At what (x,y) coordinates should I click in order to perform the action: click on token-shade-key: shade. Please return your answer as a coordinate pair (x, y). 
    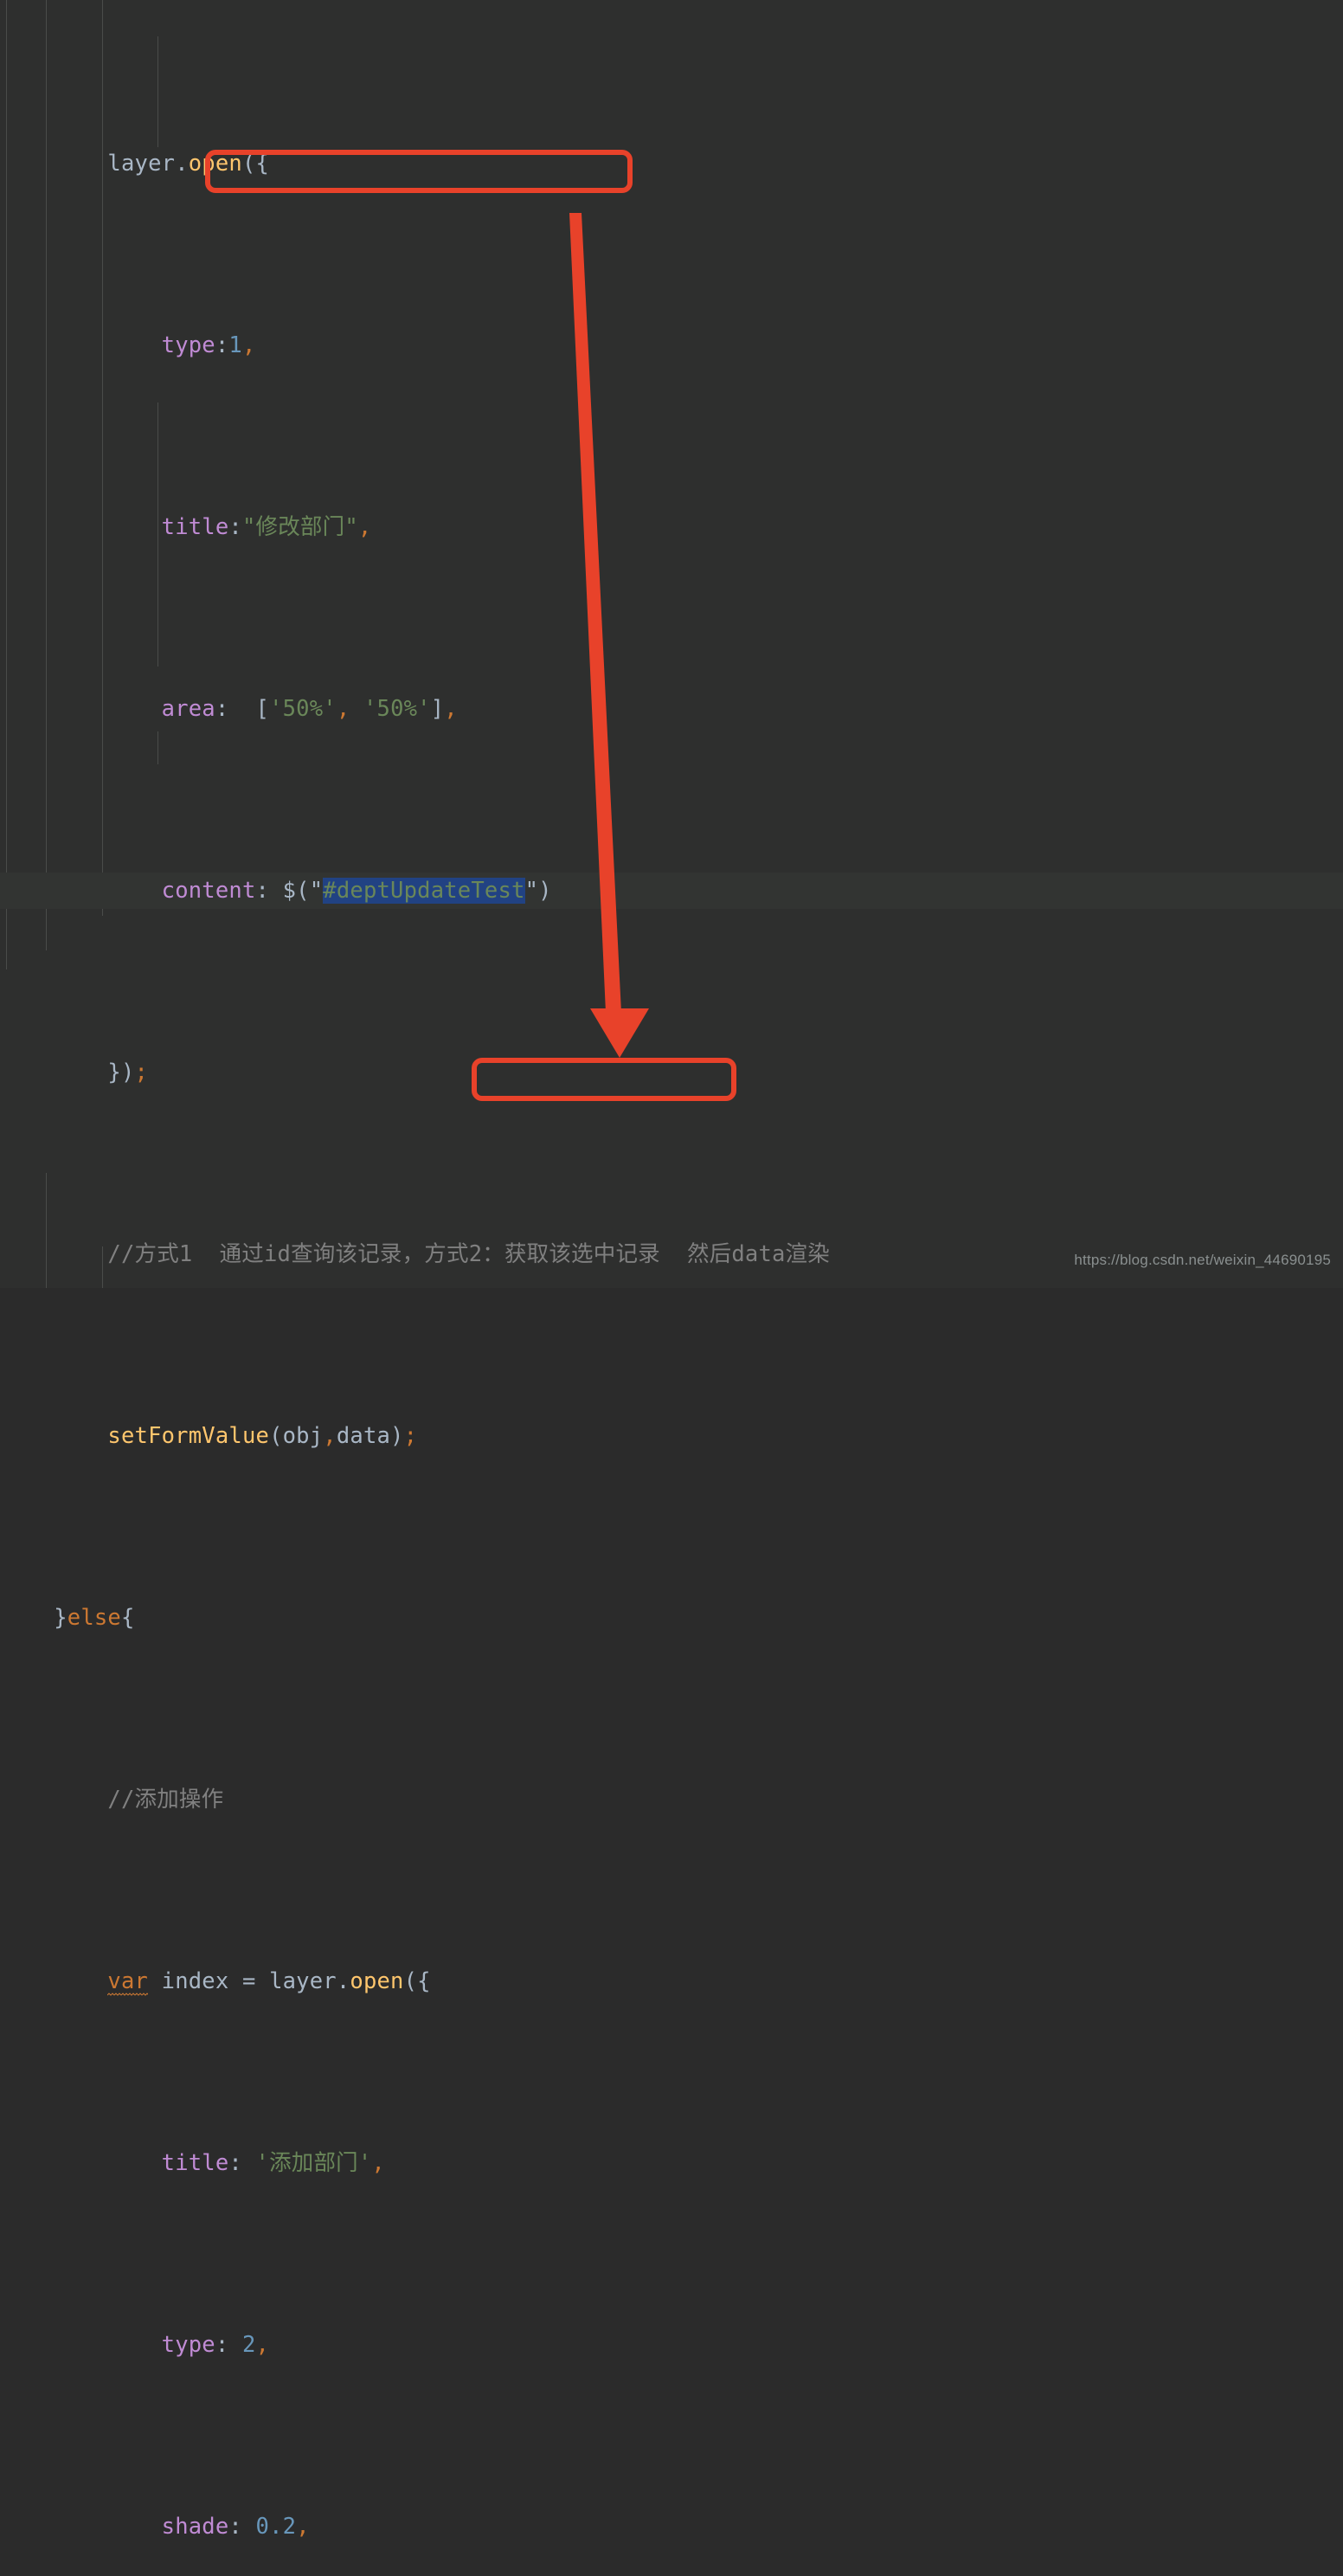
    Looking at the image, I should click on (195, 2527).